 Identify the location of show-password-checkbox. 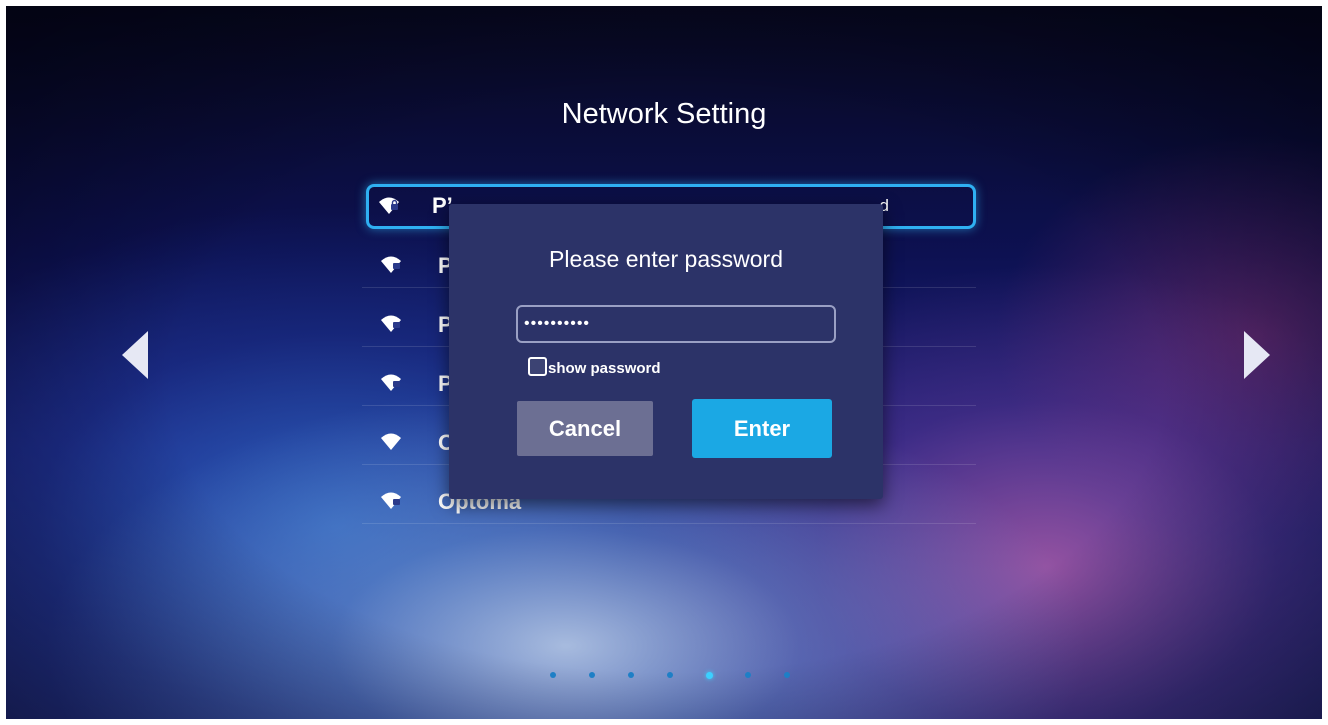
(537, 366).